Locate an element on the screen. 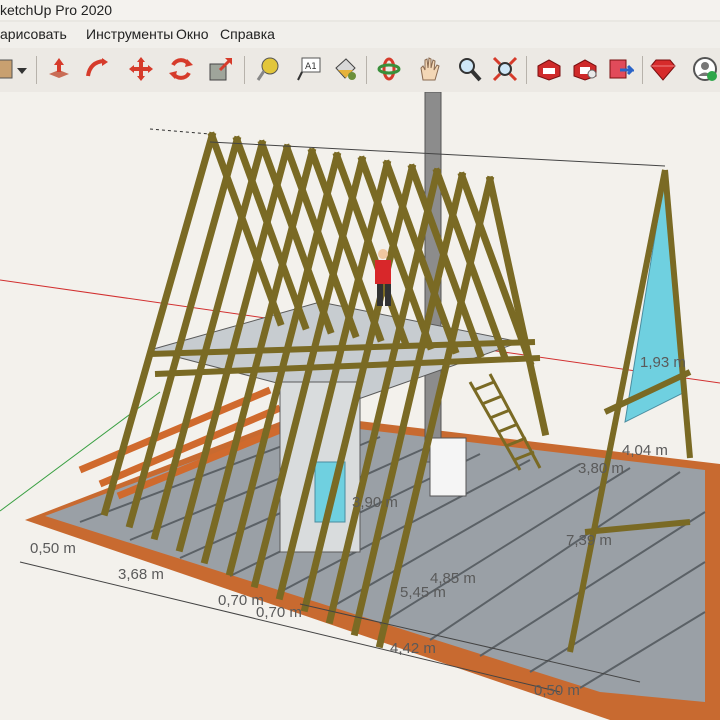 The width and height of the screenshot is (720, 720). menu-help: Справка is located at coordinates (247, 34).